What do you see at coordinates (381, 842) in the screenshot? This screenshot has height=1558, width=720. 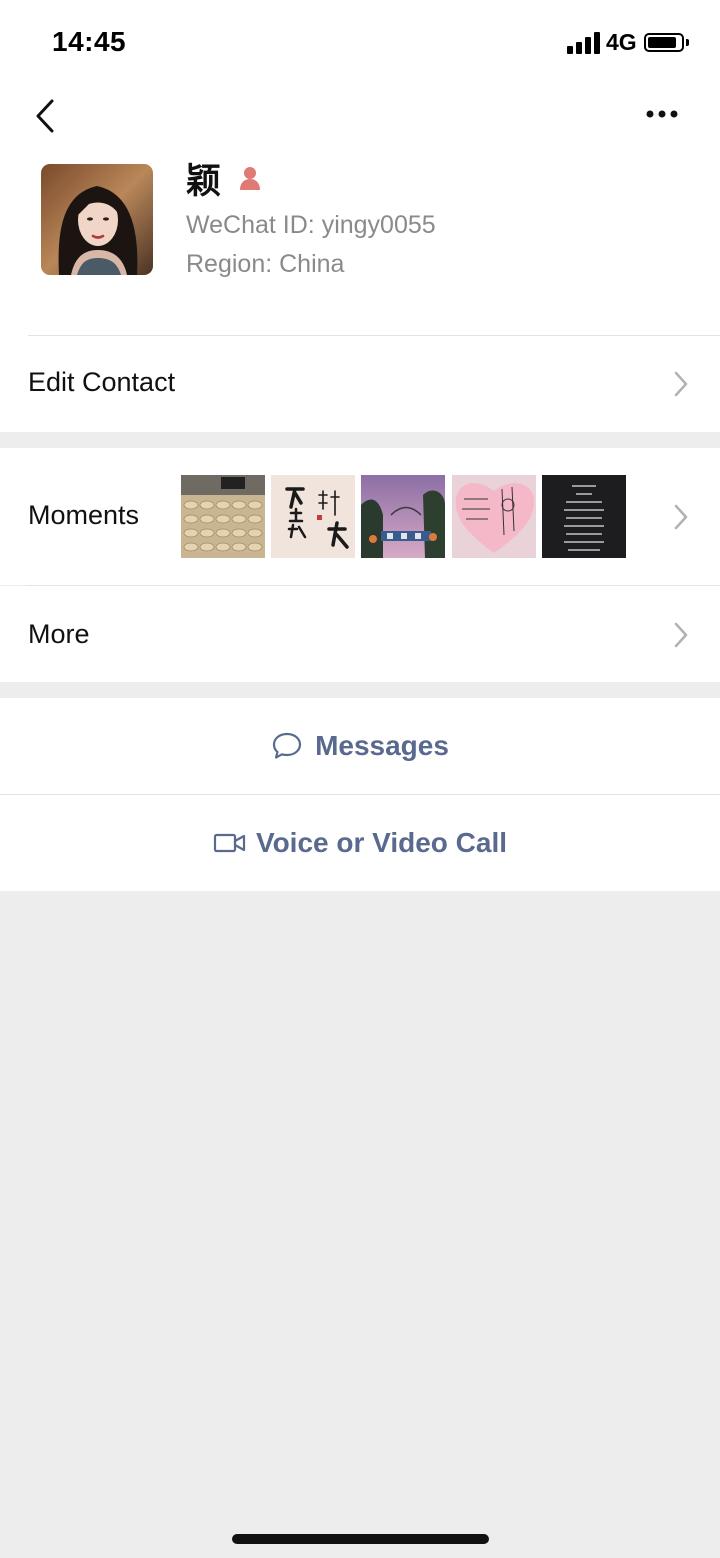 I see `voice-video-call-label: Voice or Video Call` at bounding box center [381, 842].